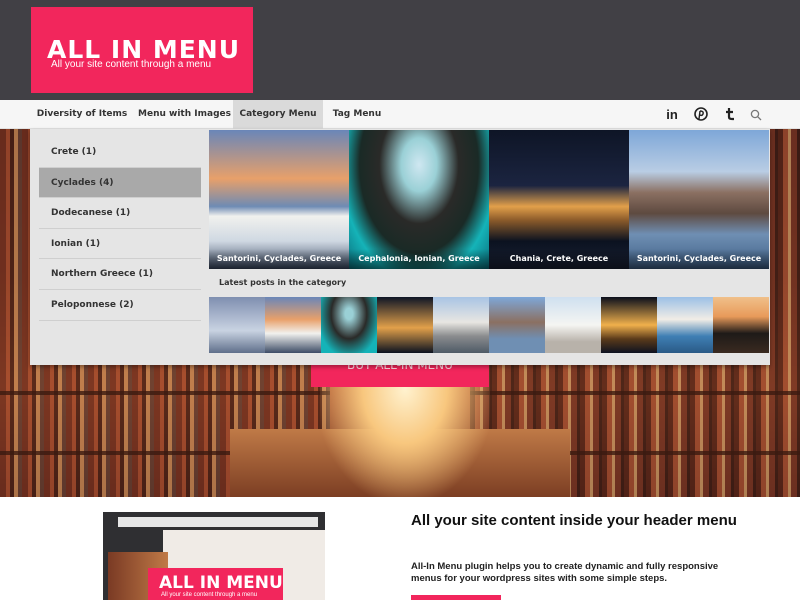 The height and width of the screenshot is (600, 800). What do you see at coordinates (456, 597) in the screenshot?
I see `content-button` at bounding box center [456, 597].